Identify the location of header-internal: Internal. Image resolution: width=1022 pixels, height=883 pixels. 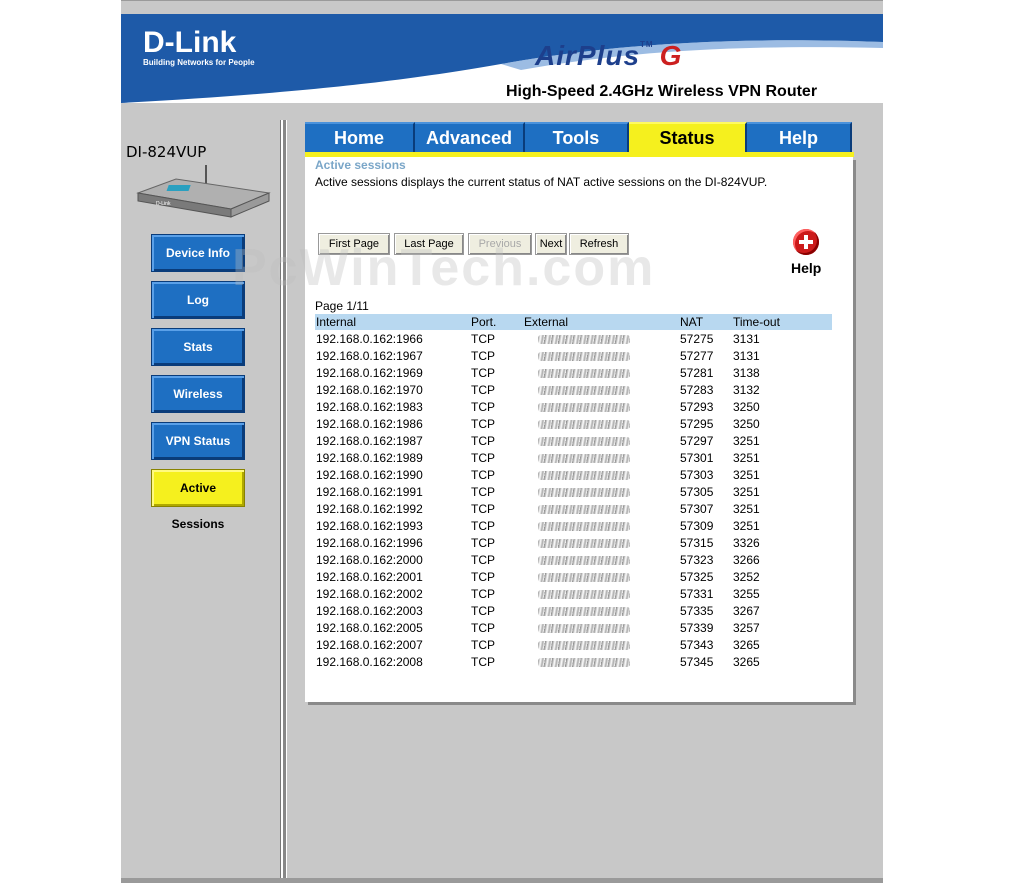
(392, 322).